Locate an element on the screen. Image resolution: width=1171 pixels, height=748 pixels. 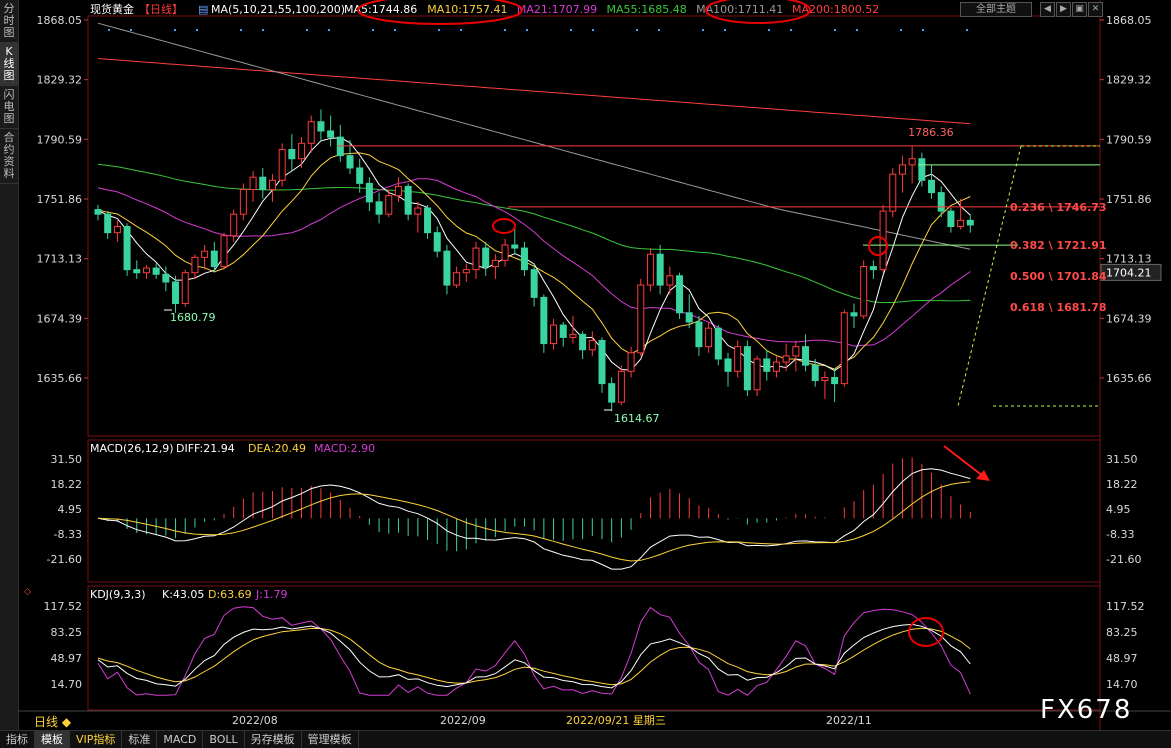
window-prev-button: ◀ is located at coordinates (1047, 9).